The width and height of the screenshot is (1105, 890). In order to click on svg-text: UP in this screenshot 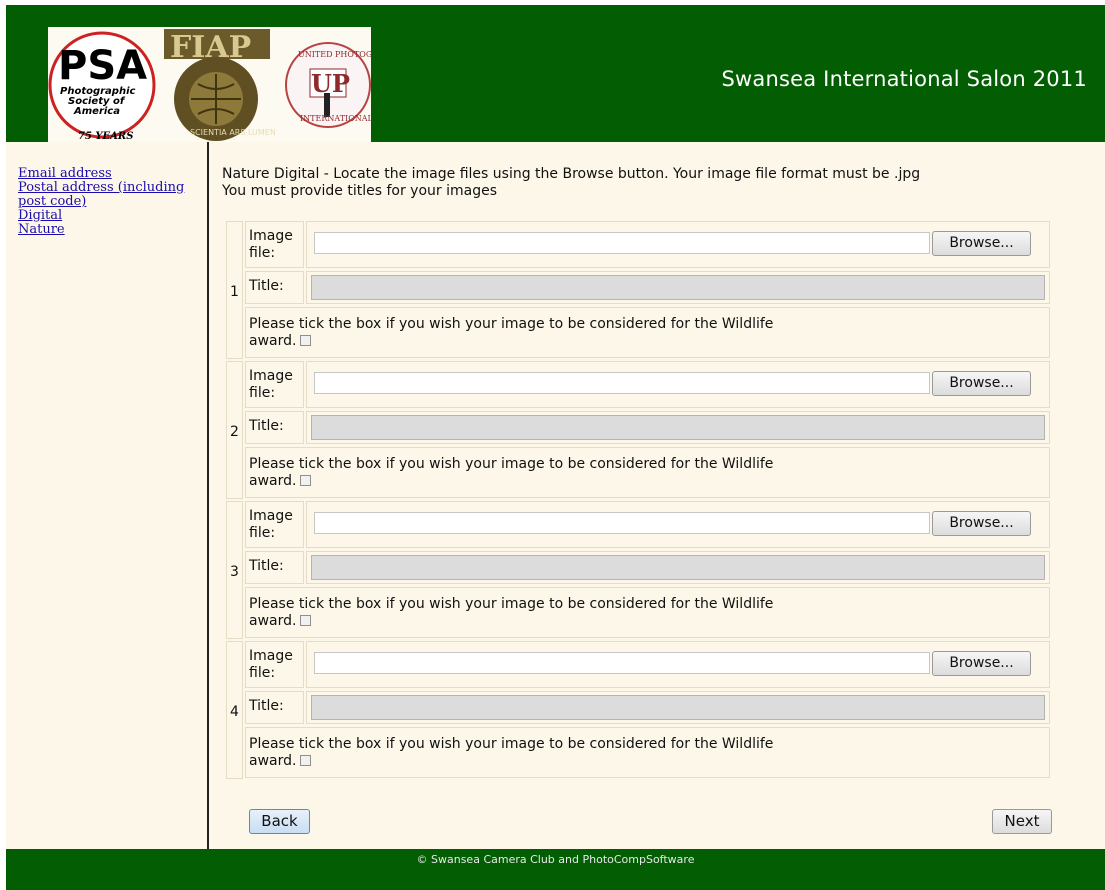, I will do `click(330, 83)`.